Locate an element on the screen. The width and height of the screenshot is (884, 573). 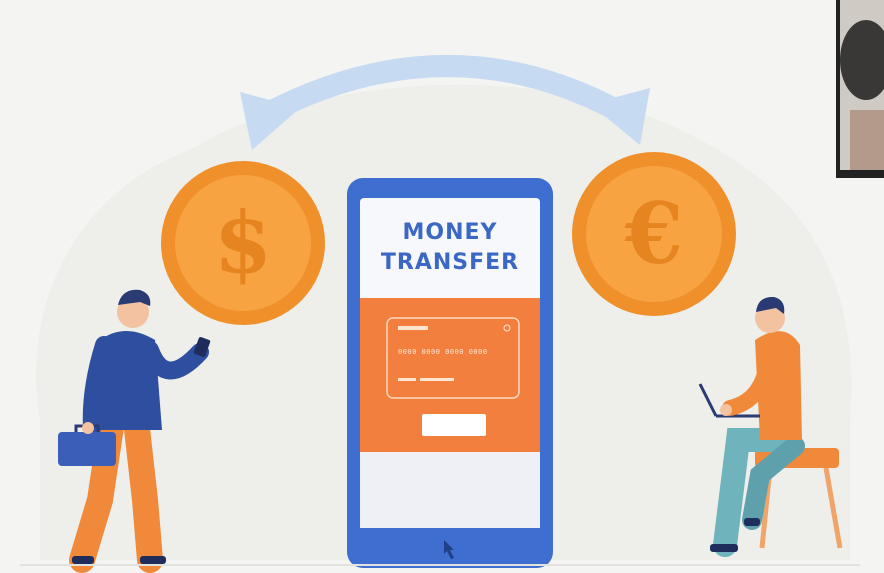
dollar-symbol: $ is located at coordinates (243, 242).